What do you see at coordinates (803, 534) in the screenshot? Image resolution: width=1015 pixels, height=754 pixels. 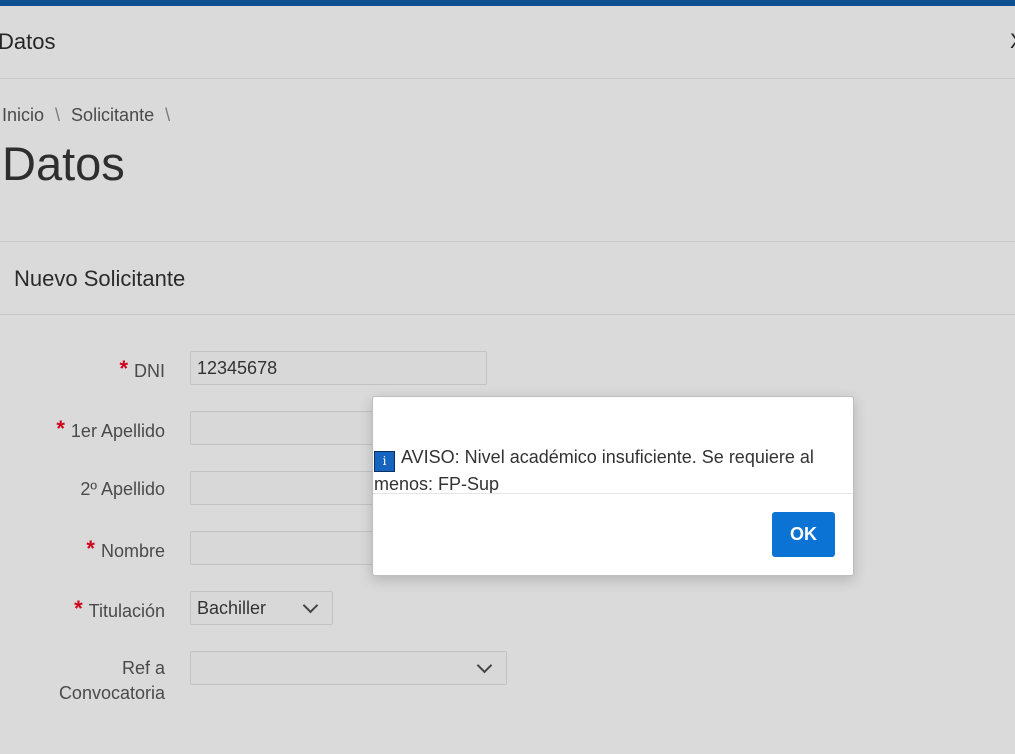 I see `ok-button: OK` at bounding box center [803, 534].